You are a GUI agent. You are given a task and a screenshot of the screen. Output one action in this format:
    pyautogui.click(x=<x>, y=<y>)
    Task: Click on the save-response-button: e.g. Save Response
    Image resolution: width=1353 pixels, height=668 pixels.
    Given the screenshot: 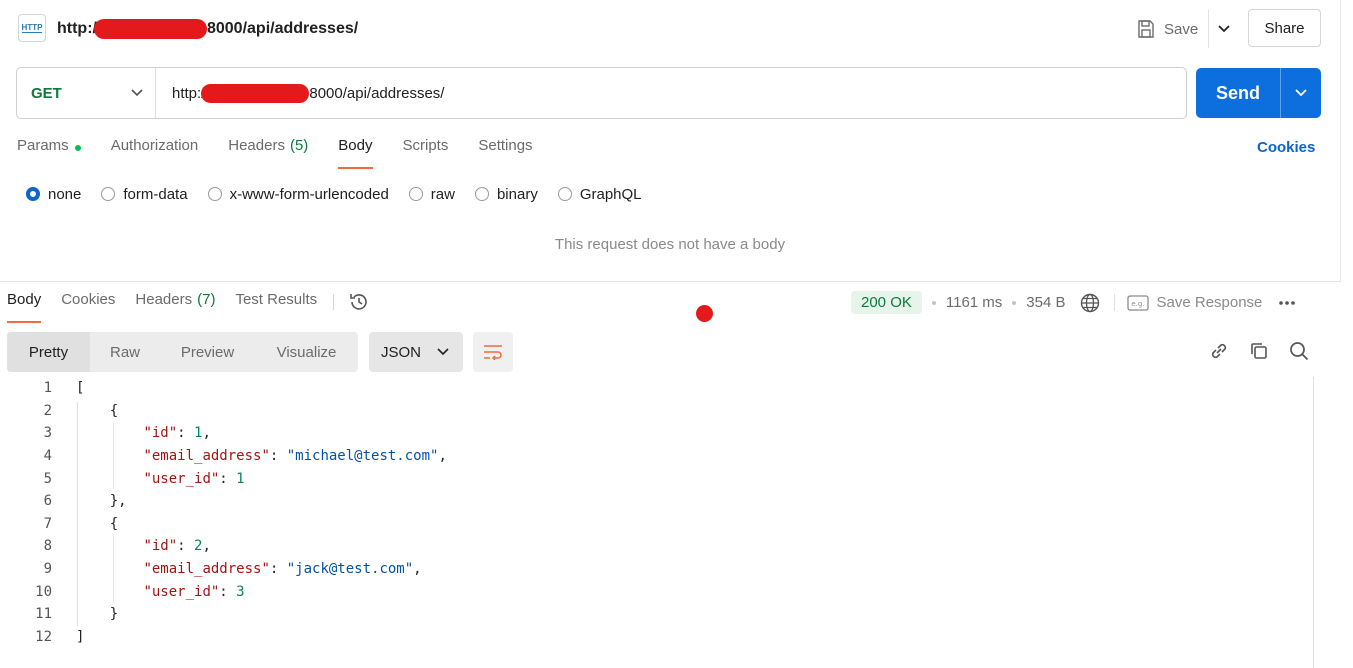 What is the action you would take?
    pyautogui.click(x=1188, y=302)
    